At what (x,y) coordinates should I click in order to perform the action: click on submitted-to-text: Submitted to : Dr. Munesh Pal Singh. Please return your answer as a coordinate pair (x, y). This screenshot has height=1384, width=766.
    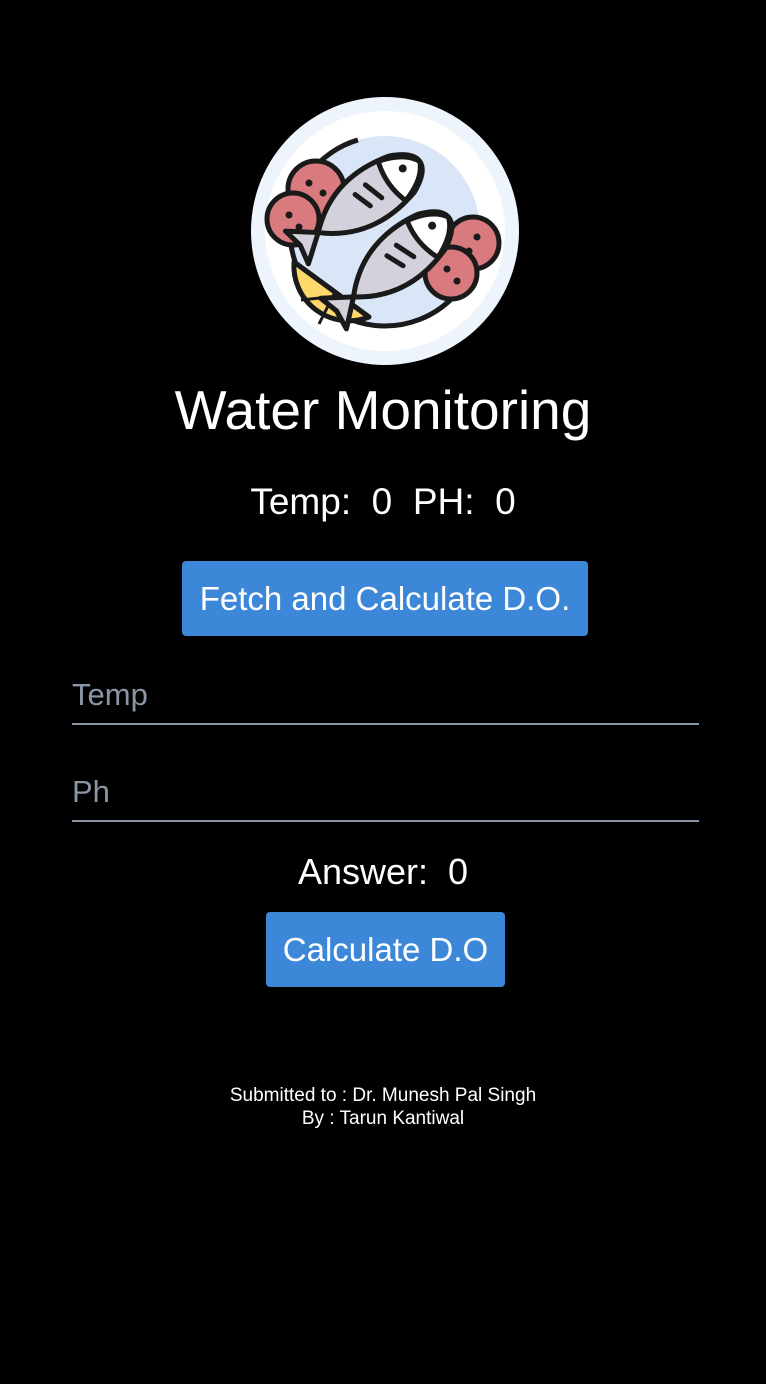
    Looking at the image, I should click on (383, 1095).